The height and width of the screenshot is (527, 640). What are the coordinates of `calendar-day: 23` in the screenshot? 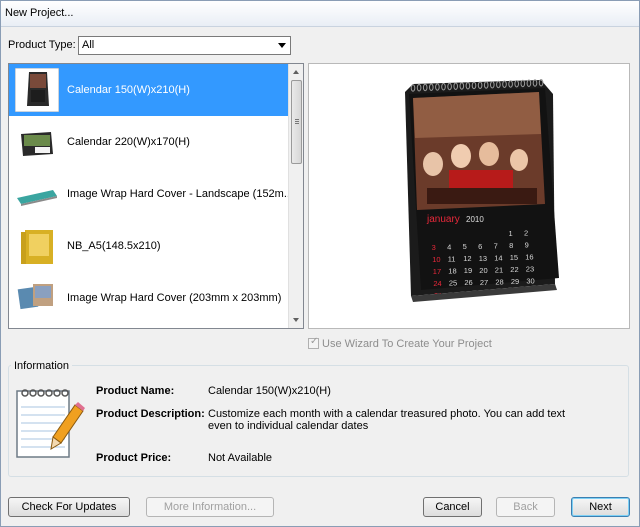 It's located at (530, 269).